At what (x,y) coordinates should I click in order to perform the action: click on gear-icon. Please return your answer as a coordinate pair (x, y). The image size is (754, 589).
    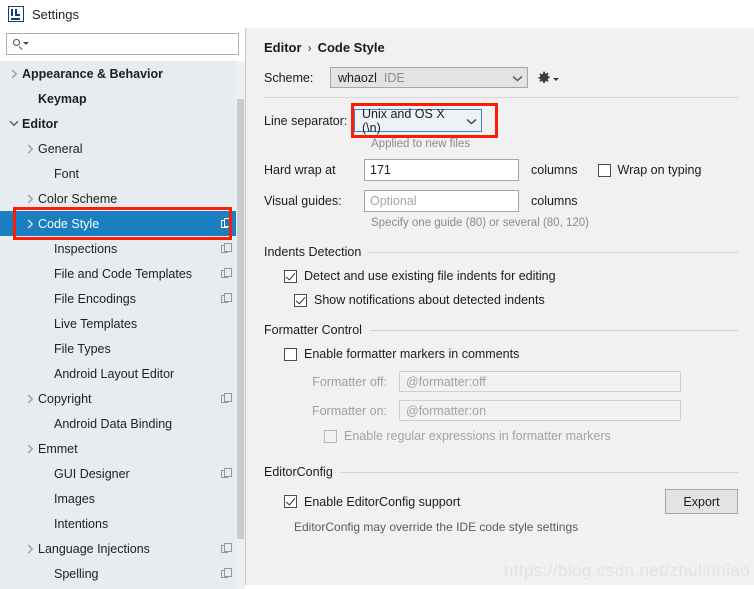
    Looking at the image, I should click on (544, 78).